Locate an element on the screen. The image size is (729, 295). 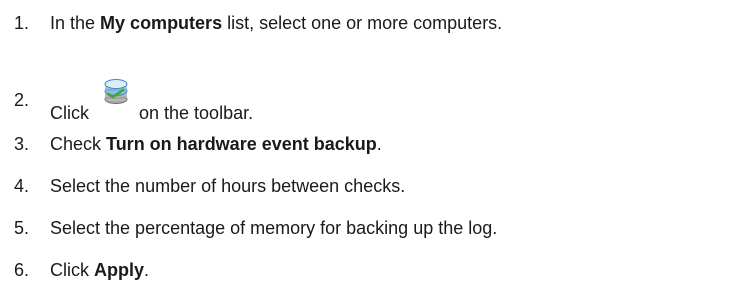
ui-term-turn-on-hardware-event-backup: Turn on hardware event backup is located at coordinates (241, 144).